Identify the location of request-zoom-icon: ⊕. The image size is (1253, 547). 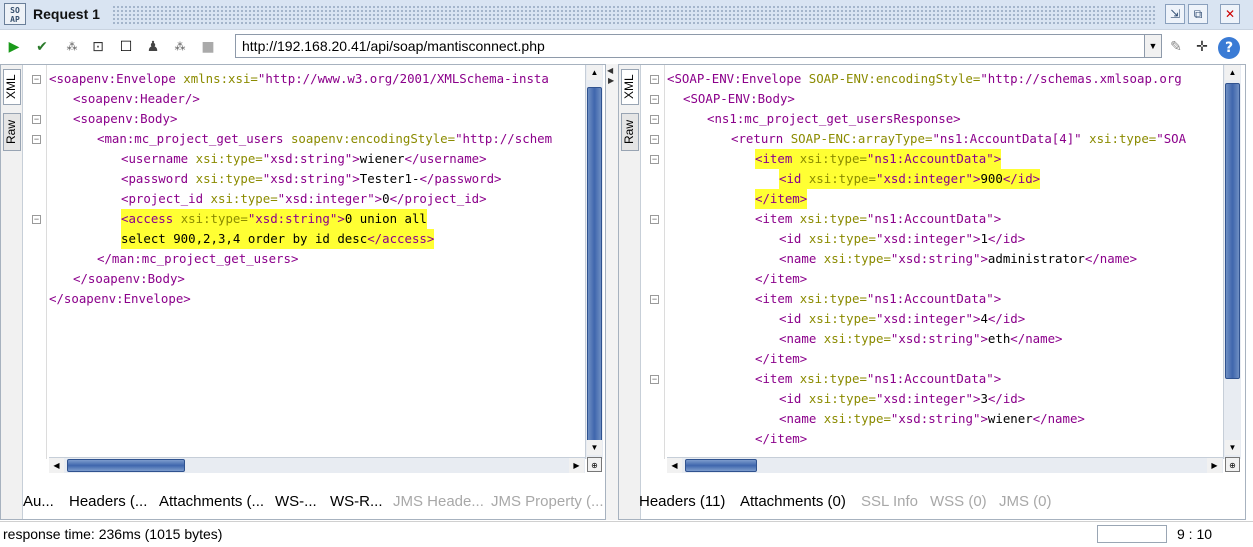
(594, 464).